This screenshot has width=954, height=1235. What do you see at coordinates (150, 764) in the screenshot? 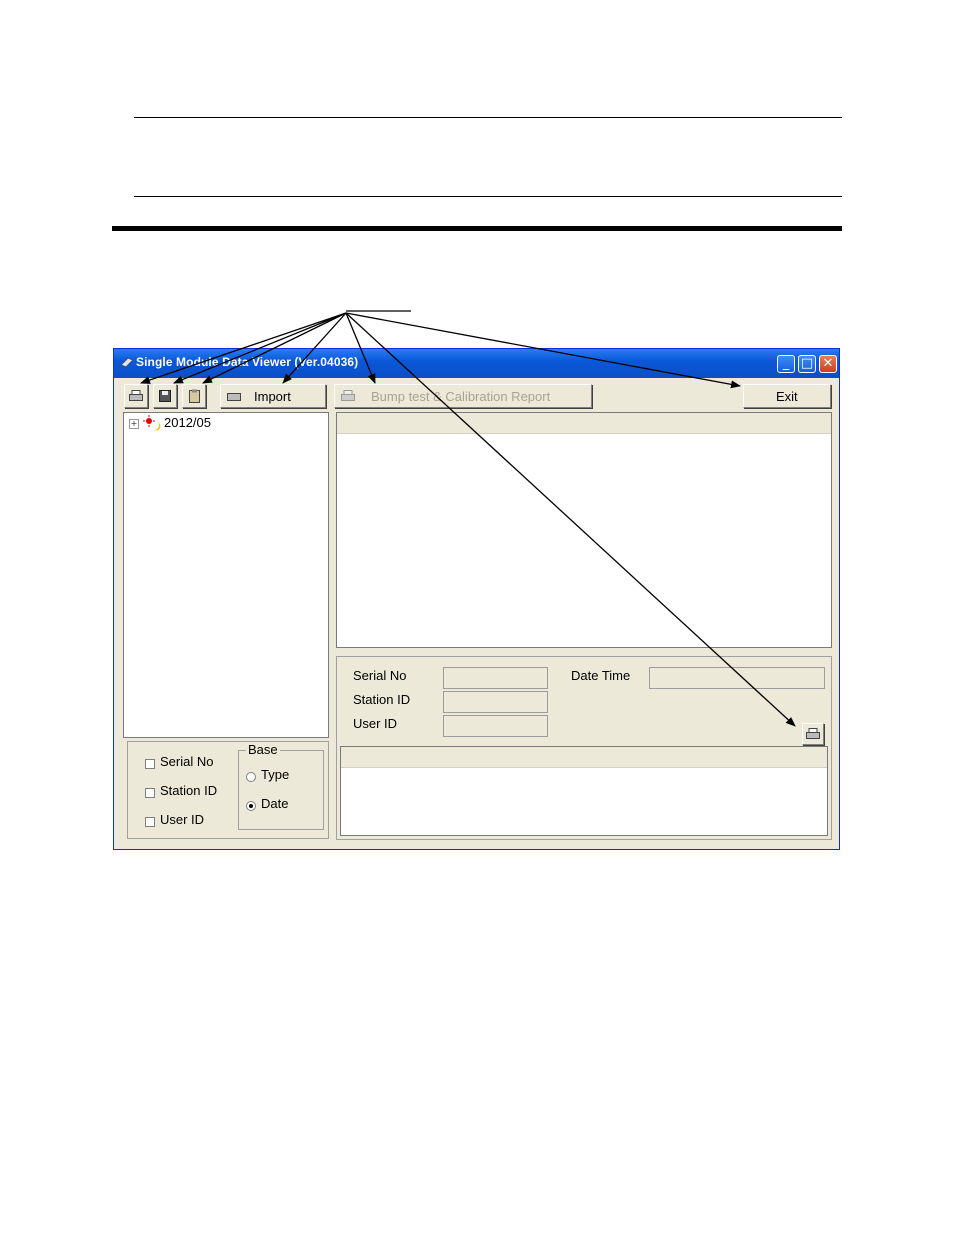
I see `serial-no-checkbox` at bounding box center [150, 764].